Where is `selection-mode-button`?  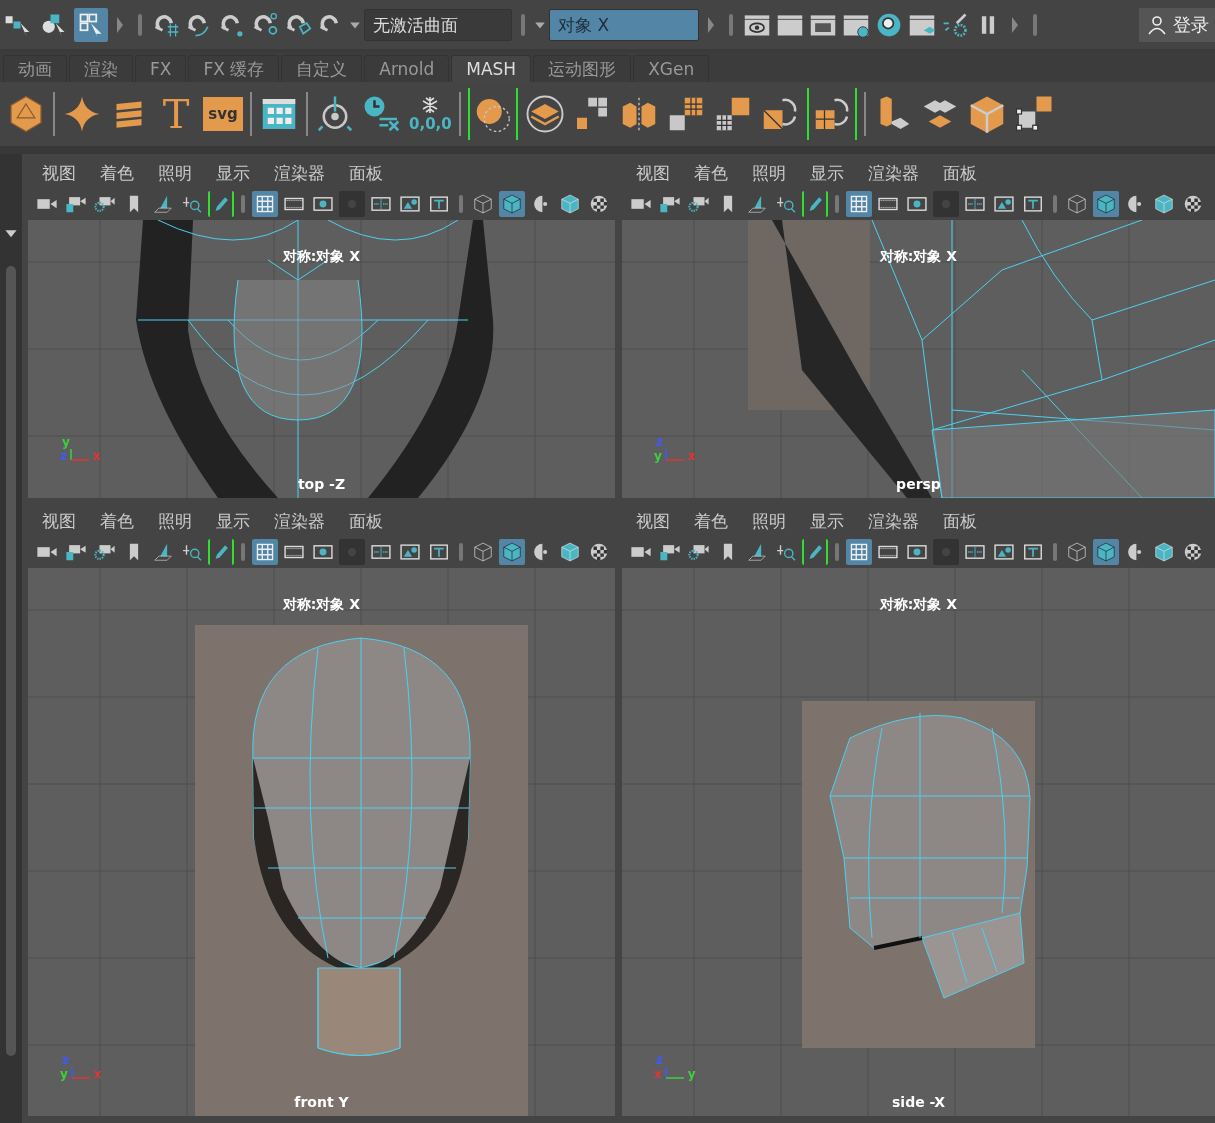
selection-mode-button is located at coordinates (91, 24).